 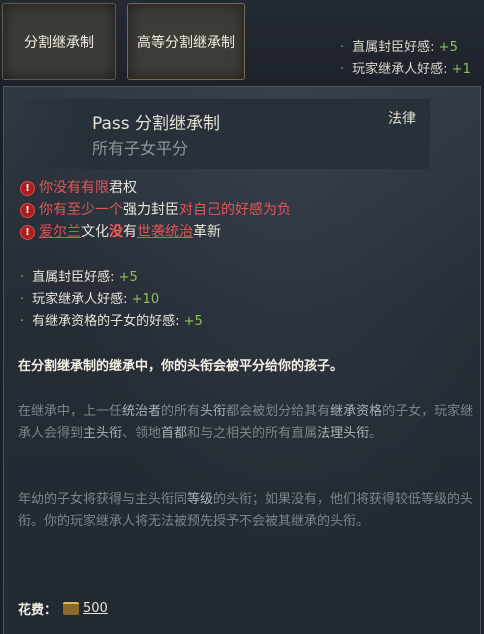 I want to click on concept-link: 等级, so click(x=200, y=499).